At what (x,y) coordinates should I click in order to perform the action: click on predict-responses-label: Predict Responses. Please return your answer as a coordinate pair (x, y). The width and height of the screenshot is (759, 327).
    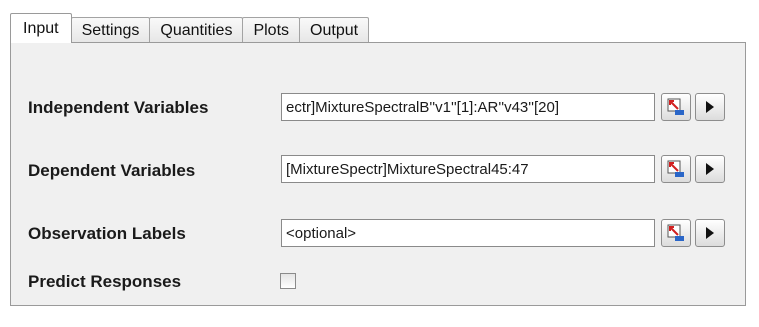
    Looking at the image, I should click on (105, 281).